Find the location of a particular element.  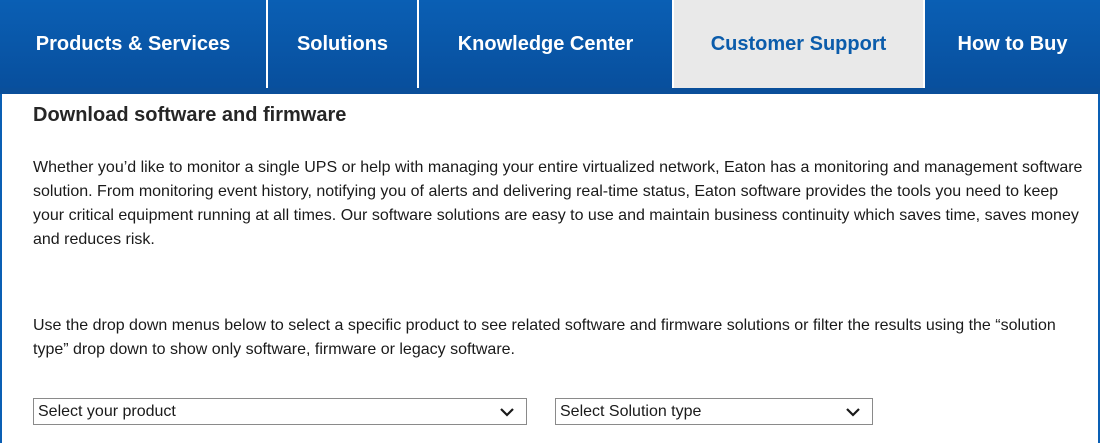

page-title: Download software and firmware is located at coordinates (190, 115).